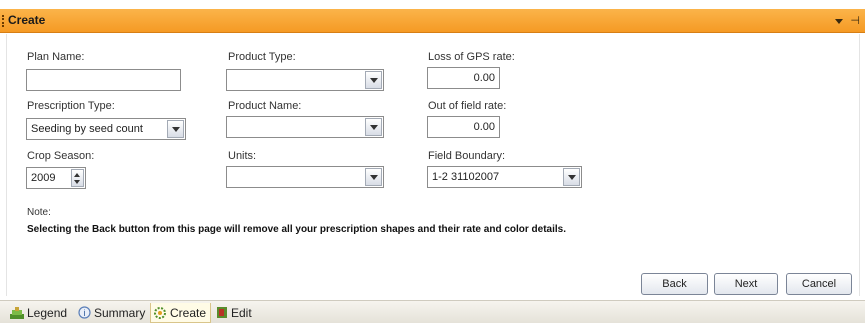 Image resolution: width=865 pixels, height=323 pixels. I want to click on spinner-buttons, so click(77, 178).